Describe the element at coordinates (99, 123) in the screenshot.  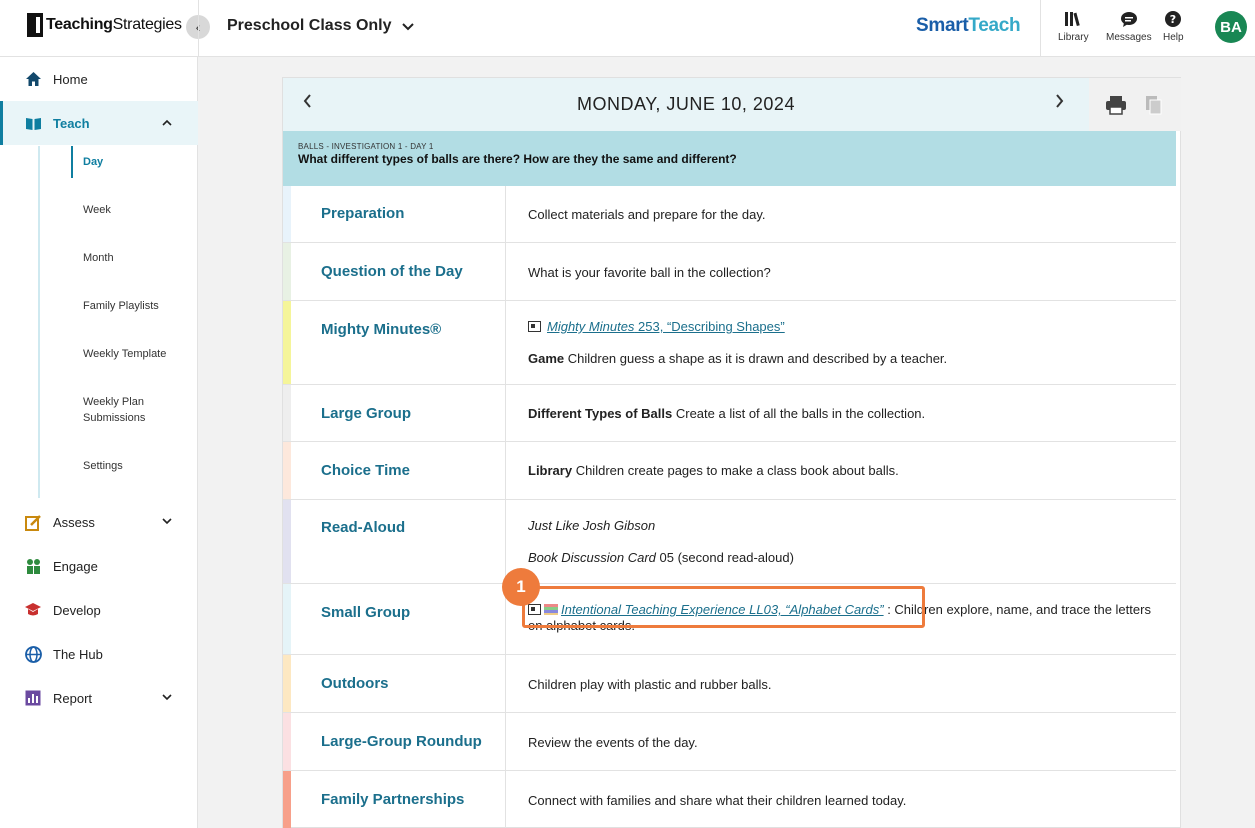
I see `sidebar-item-teach: Teach` at that location.